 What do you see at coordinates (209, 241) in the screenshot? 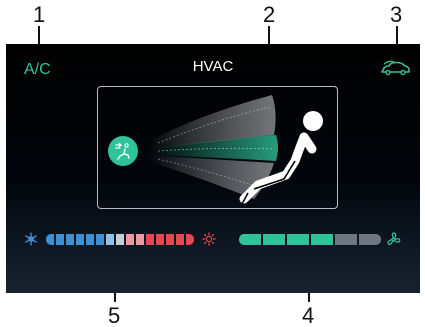
I see `sun-icon` at bounding box center [209, 241].